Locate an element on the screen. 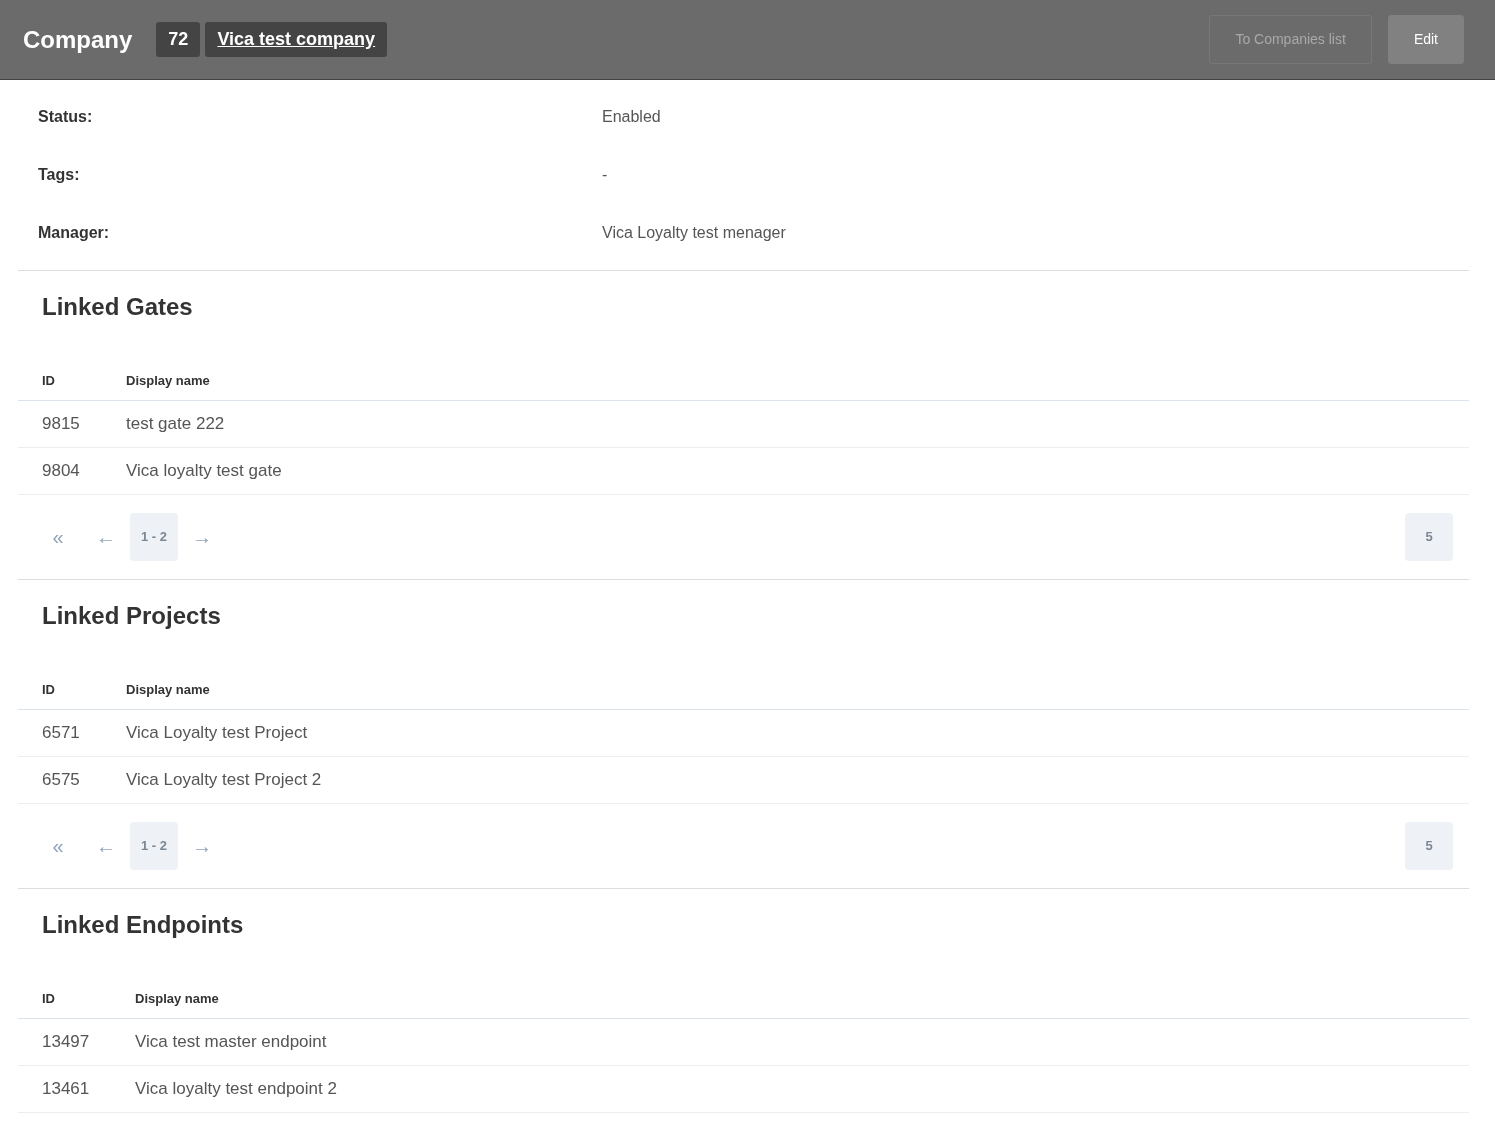 The image size is (1495, 1126). table-cell-text: Vica loyalty test endpoint 2 is located at coordinates (236, 1089).